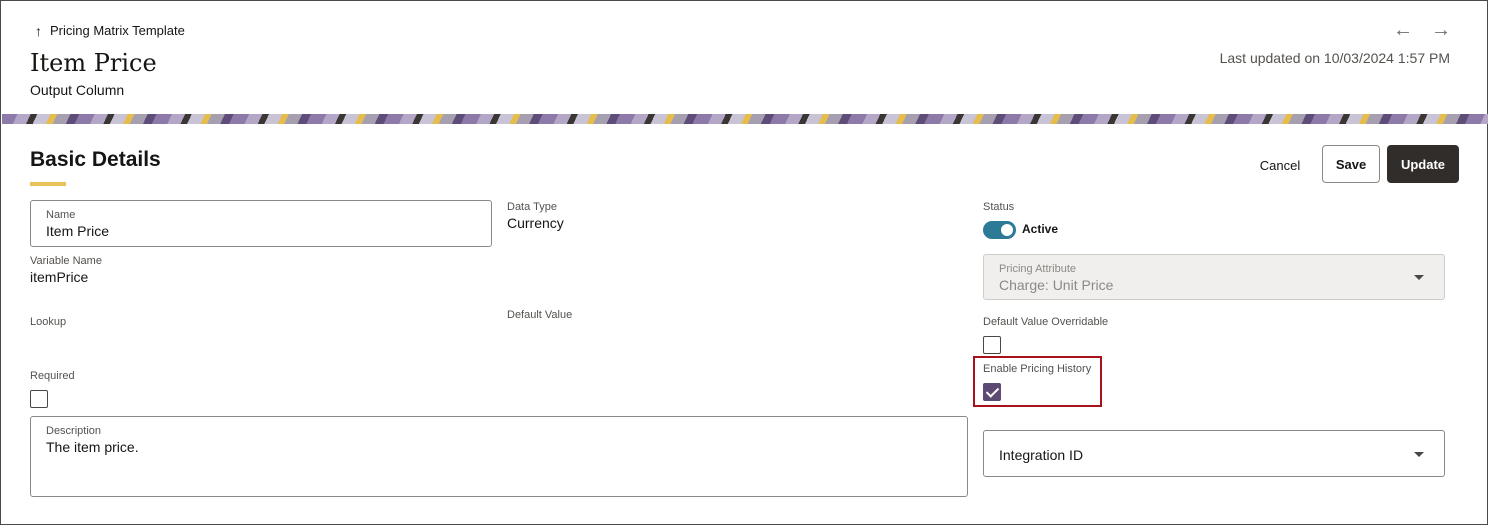  I want to click on integration-id-label: Integration ID, so click(1041, 455).